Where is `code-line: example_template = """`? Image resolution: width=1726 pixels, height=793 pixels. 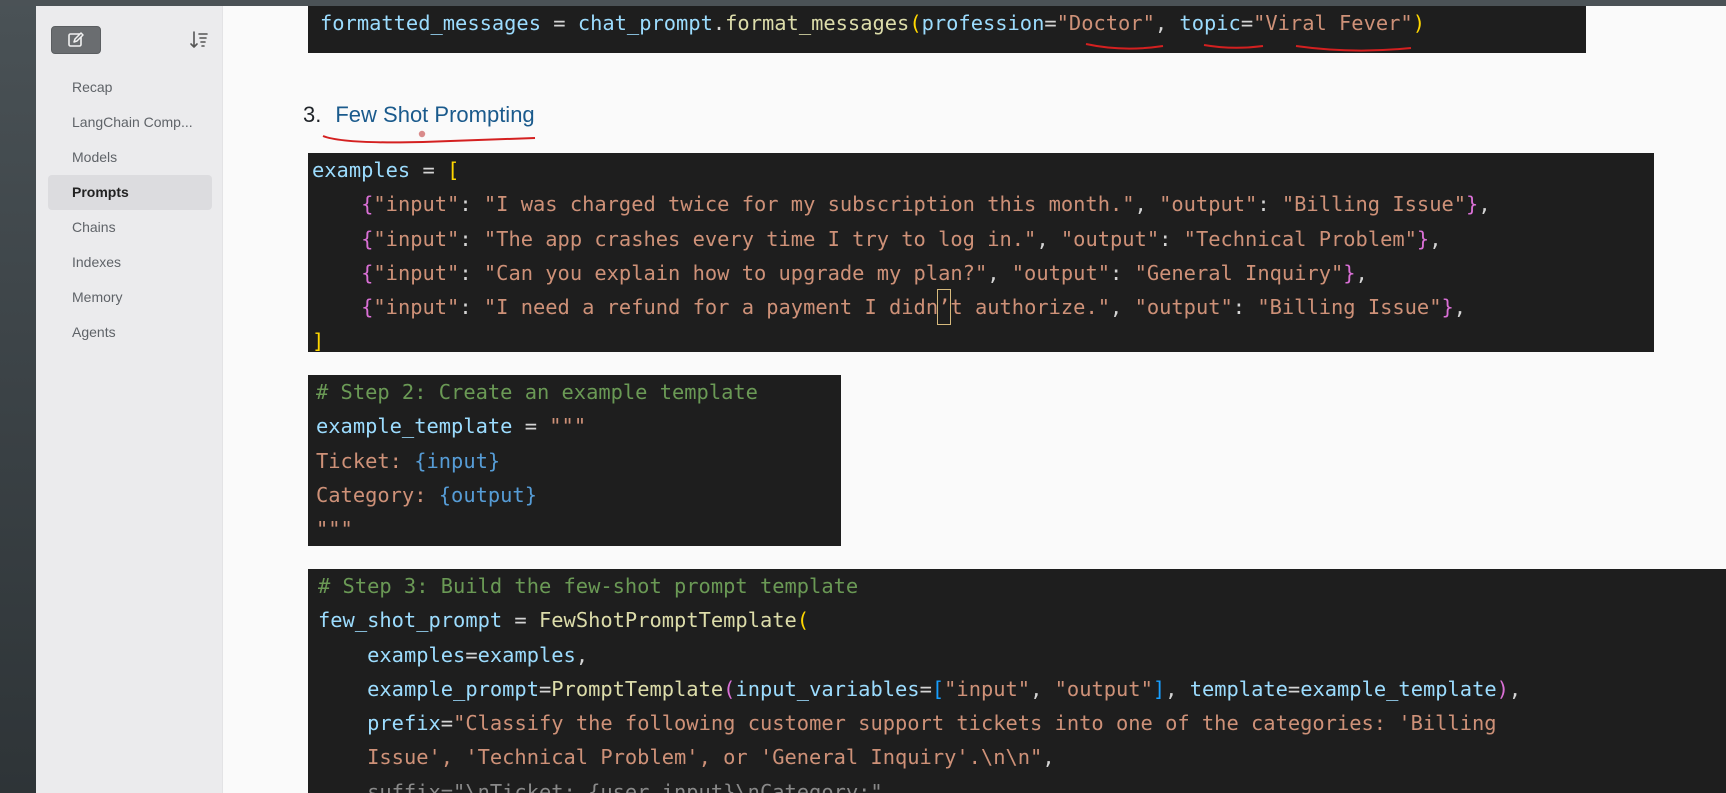
code-line: example_template = """ is located at coordinates (451, 426).